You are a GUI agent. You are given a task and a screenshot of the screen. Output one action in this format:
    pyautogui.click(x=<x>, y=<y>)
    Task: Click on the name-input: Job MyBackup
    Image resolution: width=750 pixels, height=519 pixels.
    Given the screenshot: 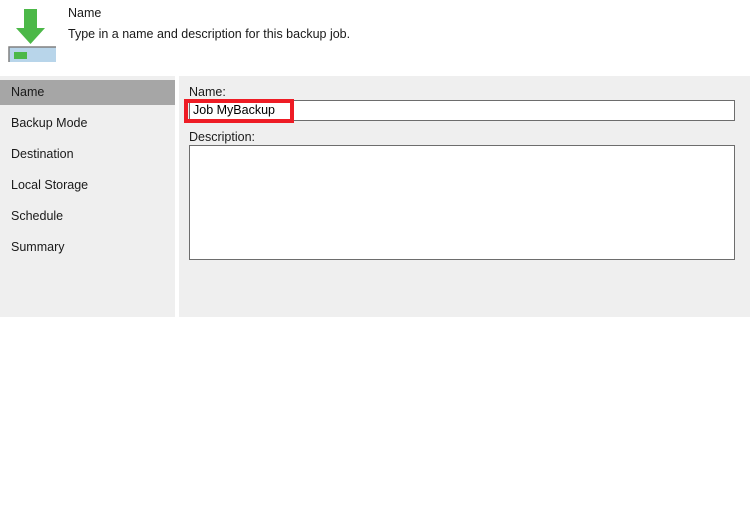 What is the action you would take?
    pyautogui.click(x=462, y=110)
    